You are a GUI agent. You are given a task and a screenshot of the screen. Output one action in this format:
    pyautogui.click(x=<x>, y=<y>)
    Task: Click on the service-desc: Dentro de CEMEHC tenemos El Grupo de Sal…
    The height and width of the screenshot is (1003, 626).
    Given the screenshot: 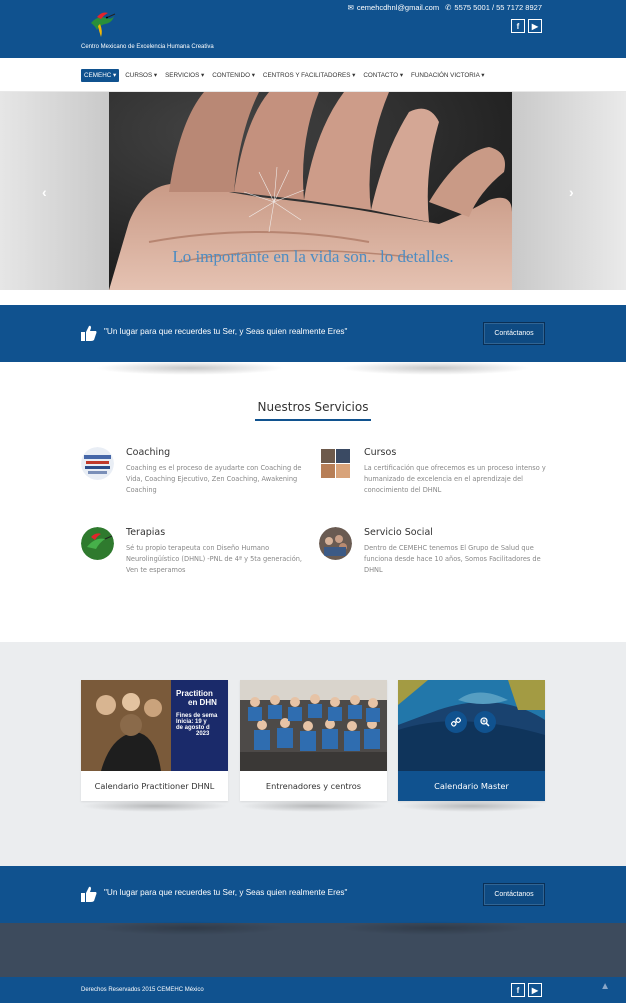 What is the action you would take?
    pyautogui.click(x=452, y=559)
    